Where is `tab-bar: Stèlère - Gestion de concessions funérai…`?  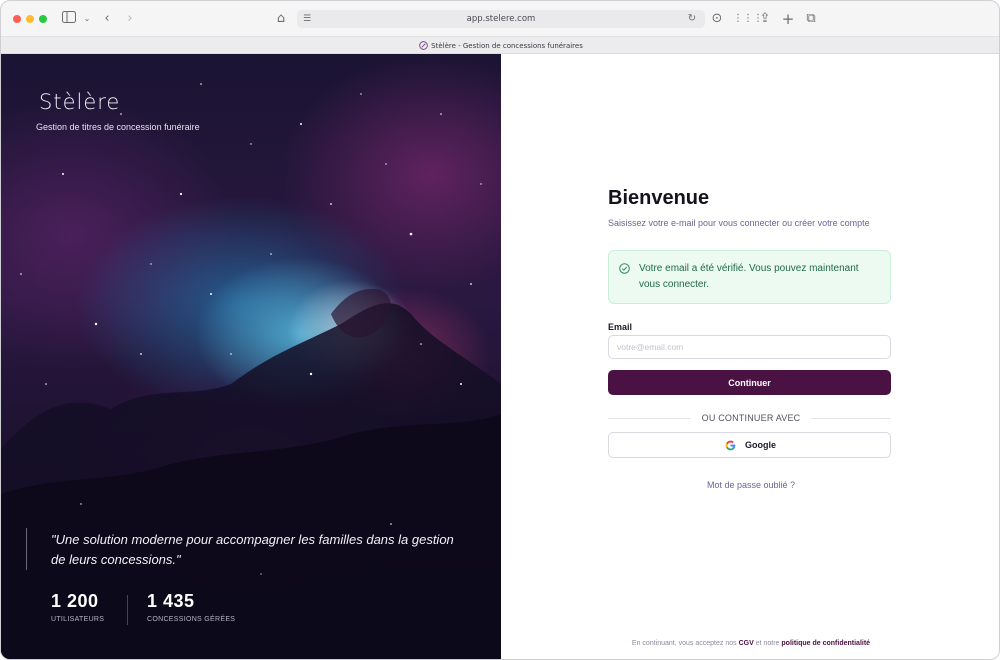 tab-bar: Stèlère - Gestion de concessions funérai… is located at coordinates (500, 45).